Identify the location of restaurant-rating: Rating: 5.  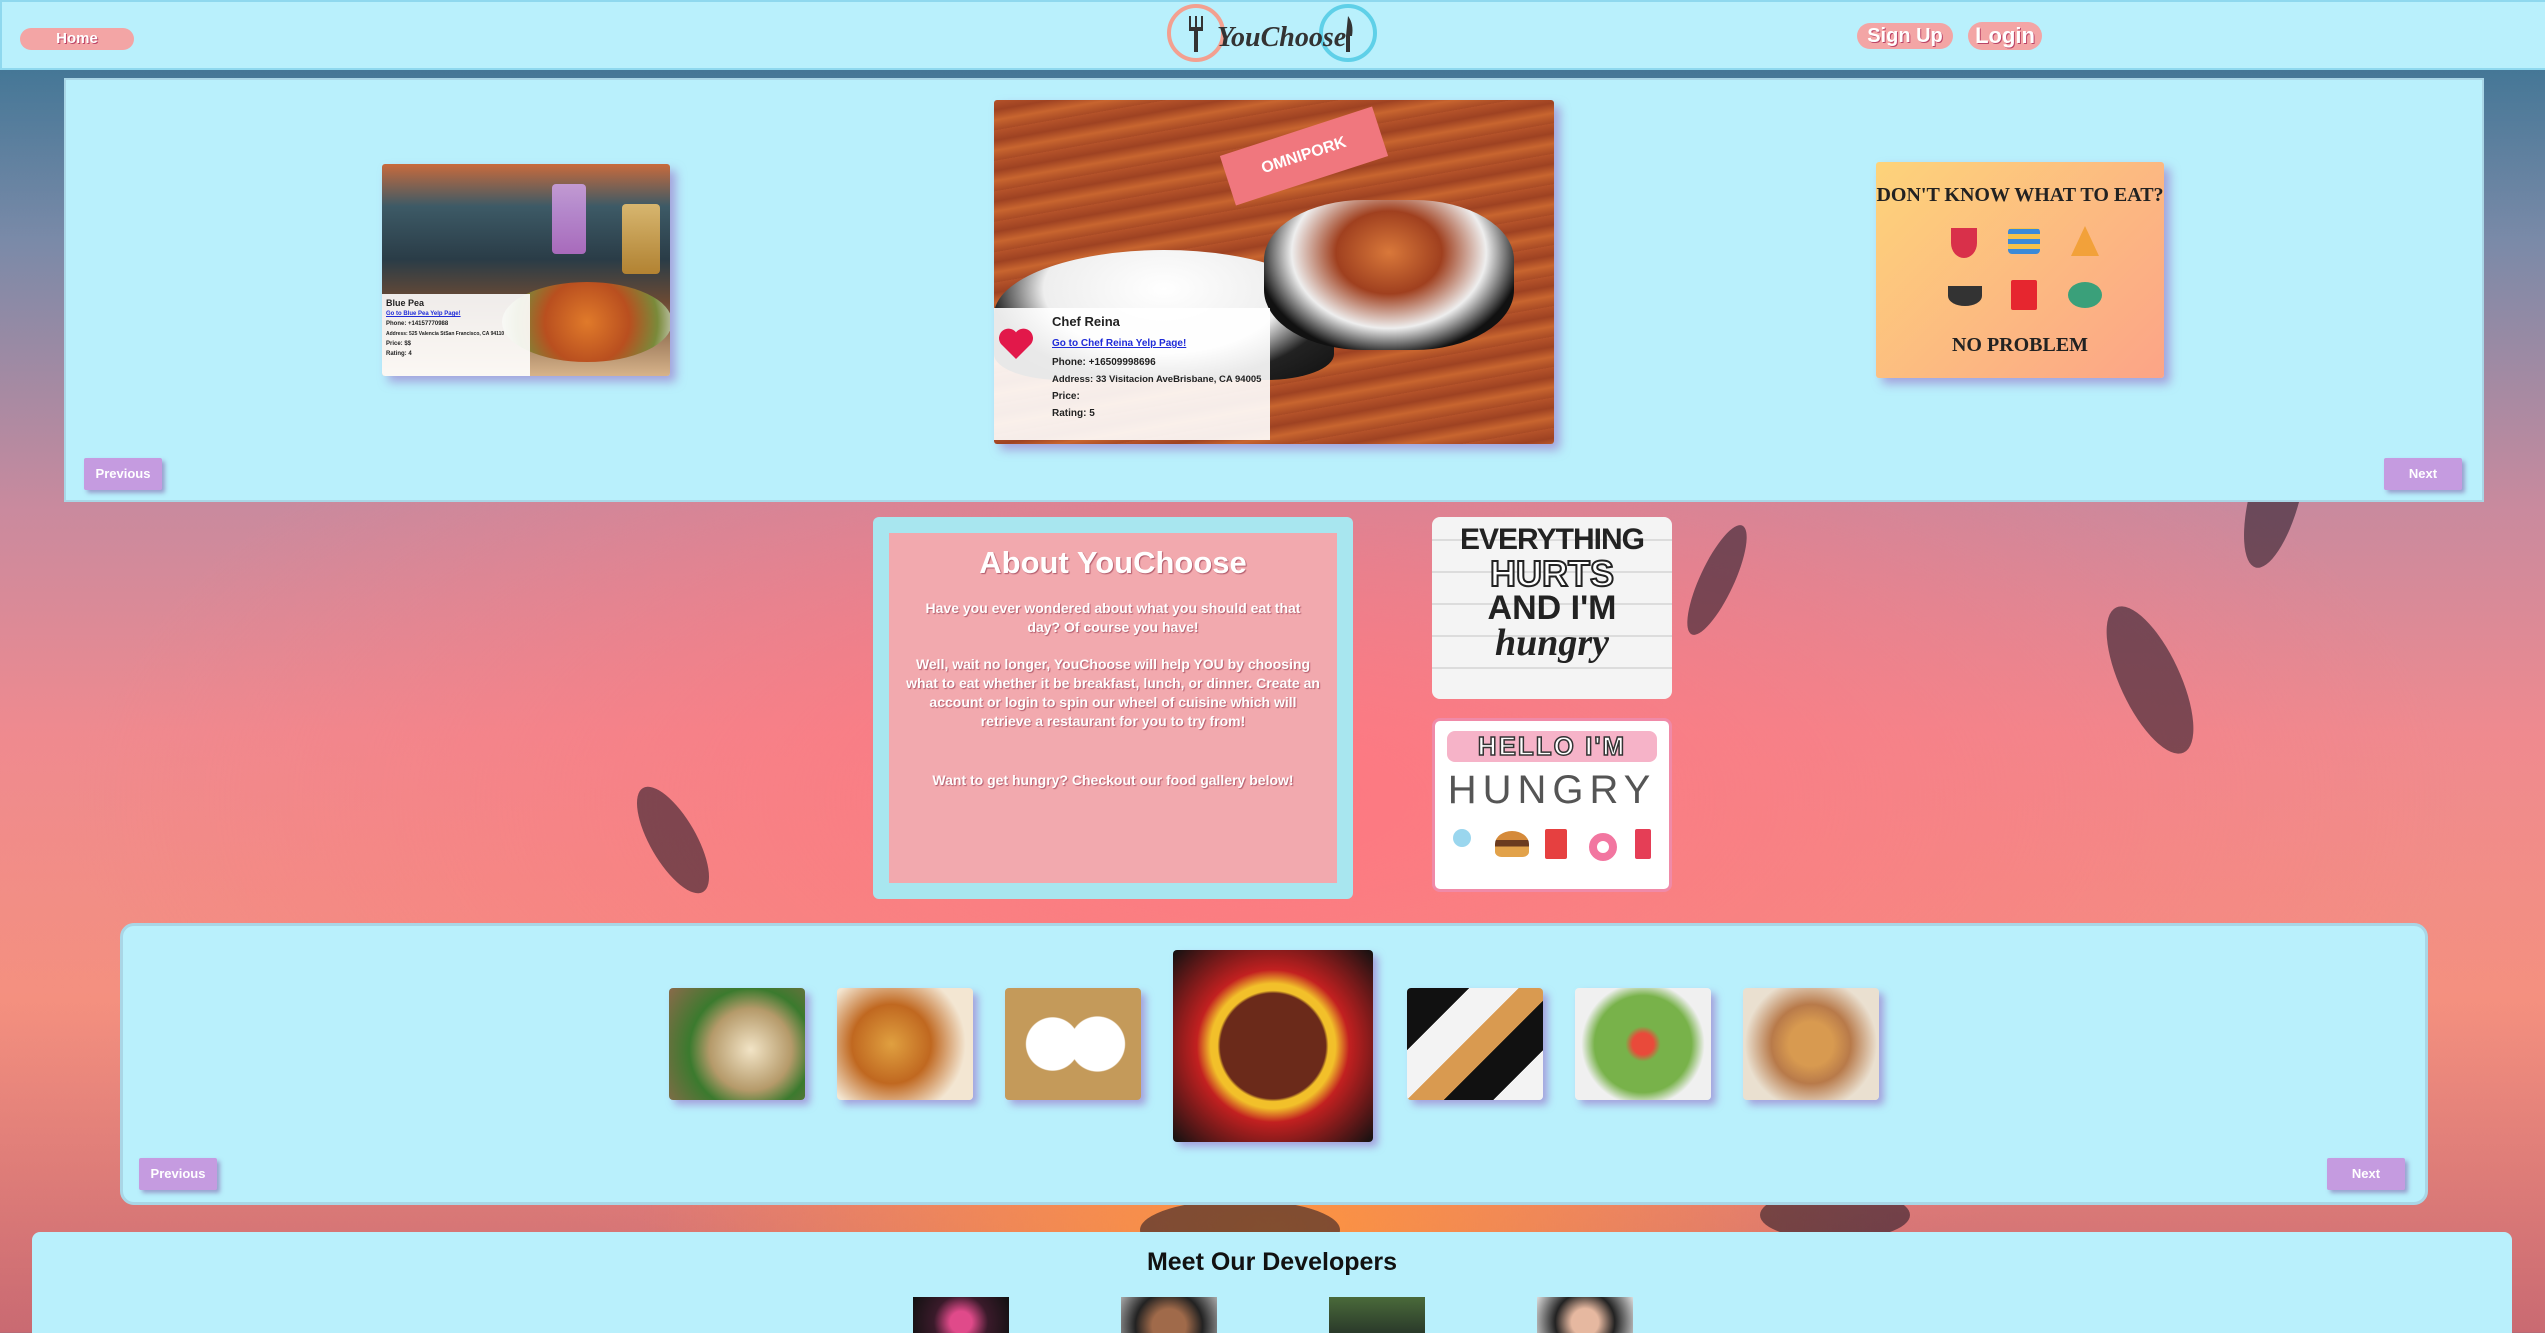
(1073, 413).